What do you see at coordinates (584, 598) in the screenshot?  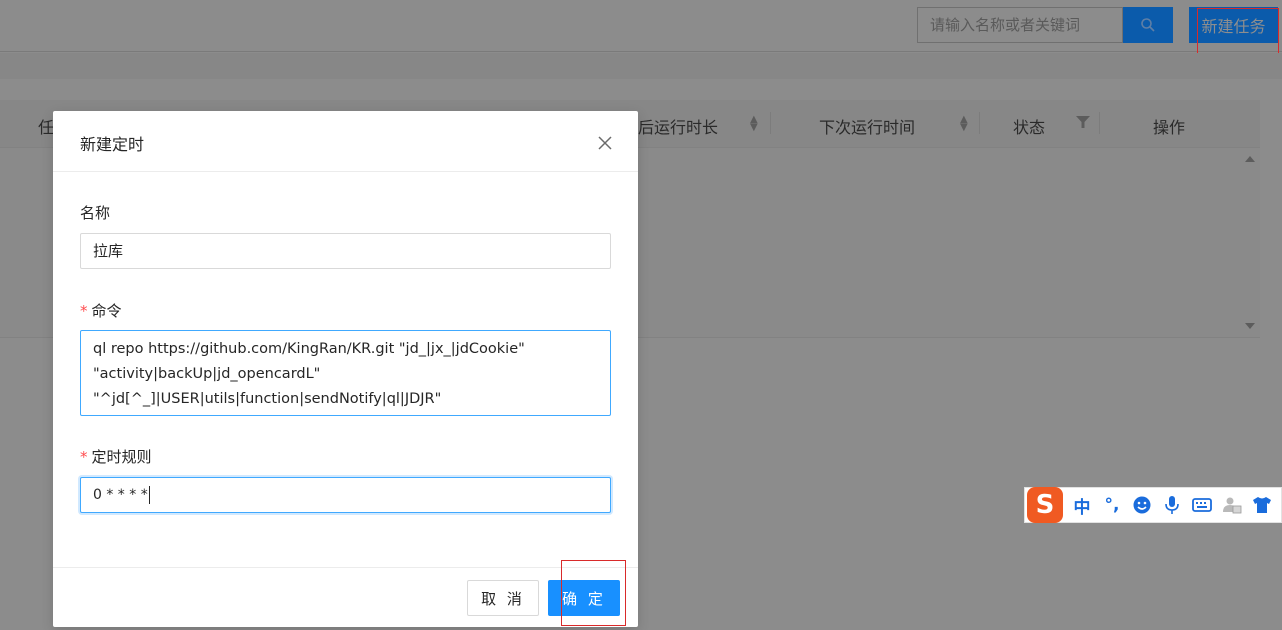 I see `confirm-button: 确 定` at bounding box center [584, 598].